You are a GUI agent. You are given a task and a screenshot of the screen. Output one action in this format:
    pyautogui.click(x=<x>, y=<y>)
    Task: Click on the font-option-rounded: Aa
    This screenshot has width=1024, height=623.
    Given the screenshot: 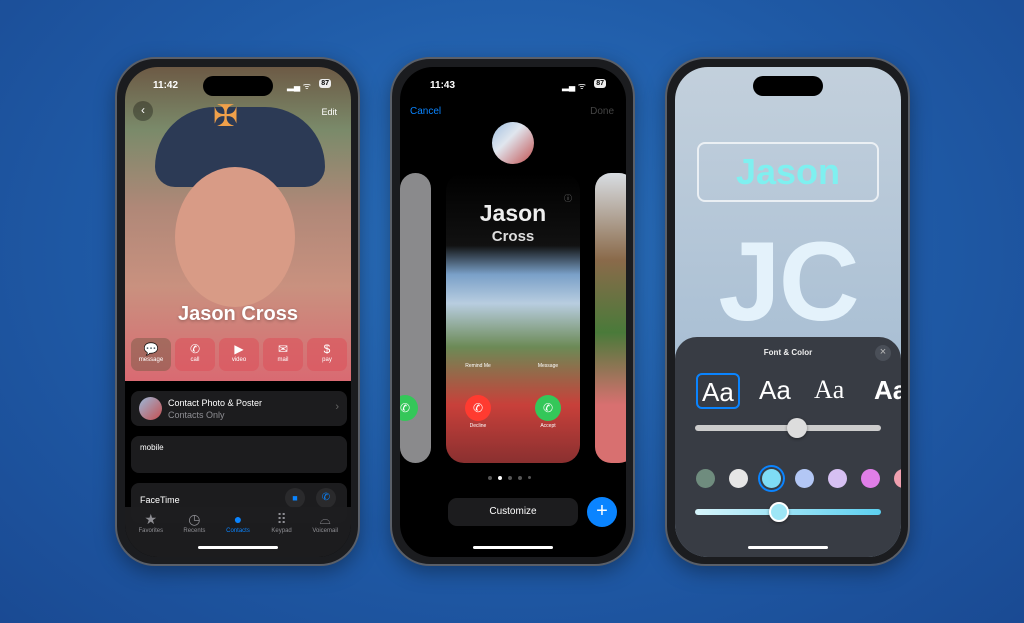 What is the action you would take?
    pyautogui.click(x=718, y=391)
    